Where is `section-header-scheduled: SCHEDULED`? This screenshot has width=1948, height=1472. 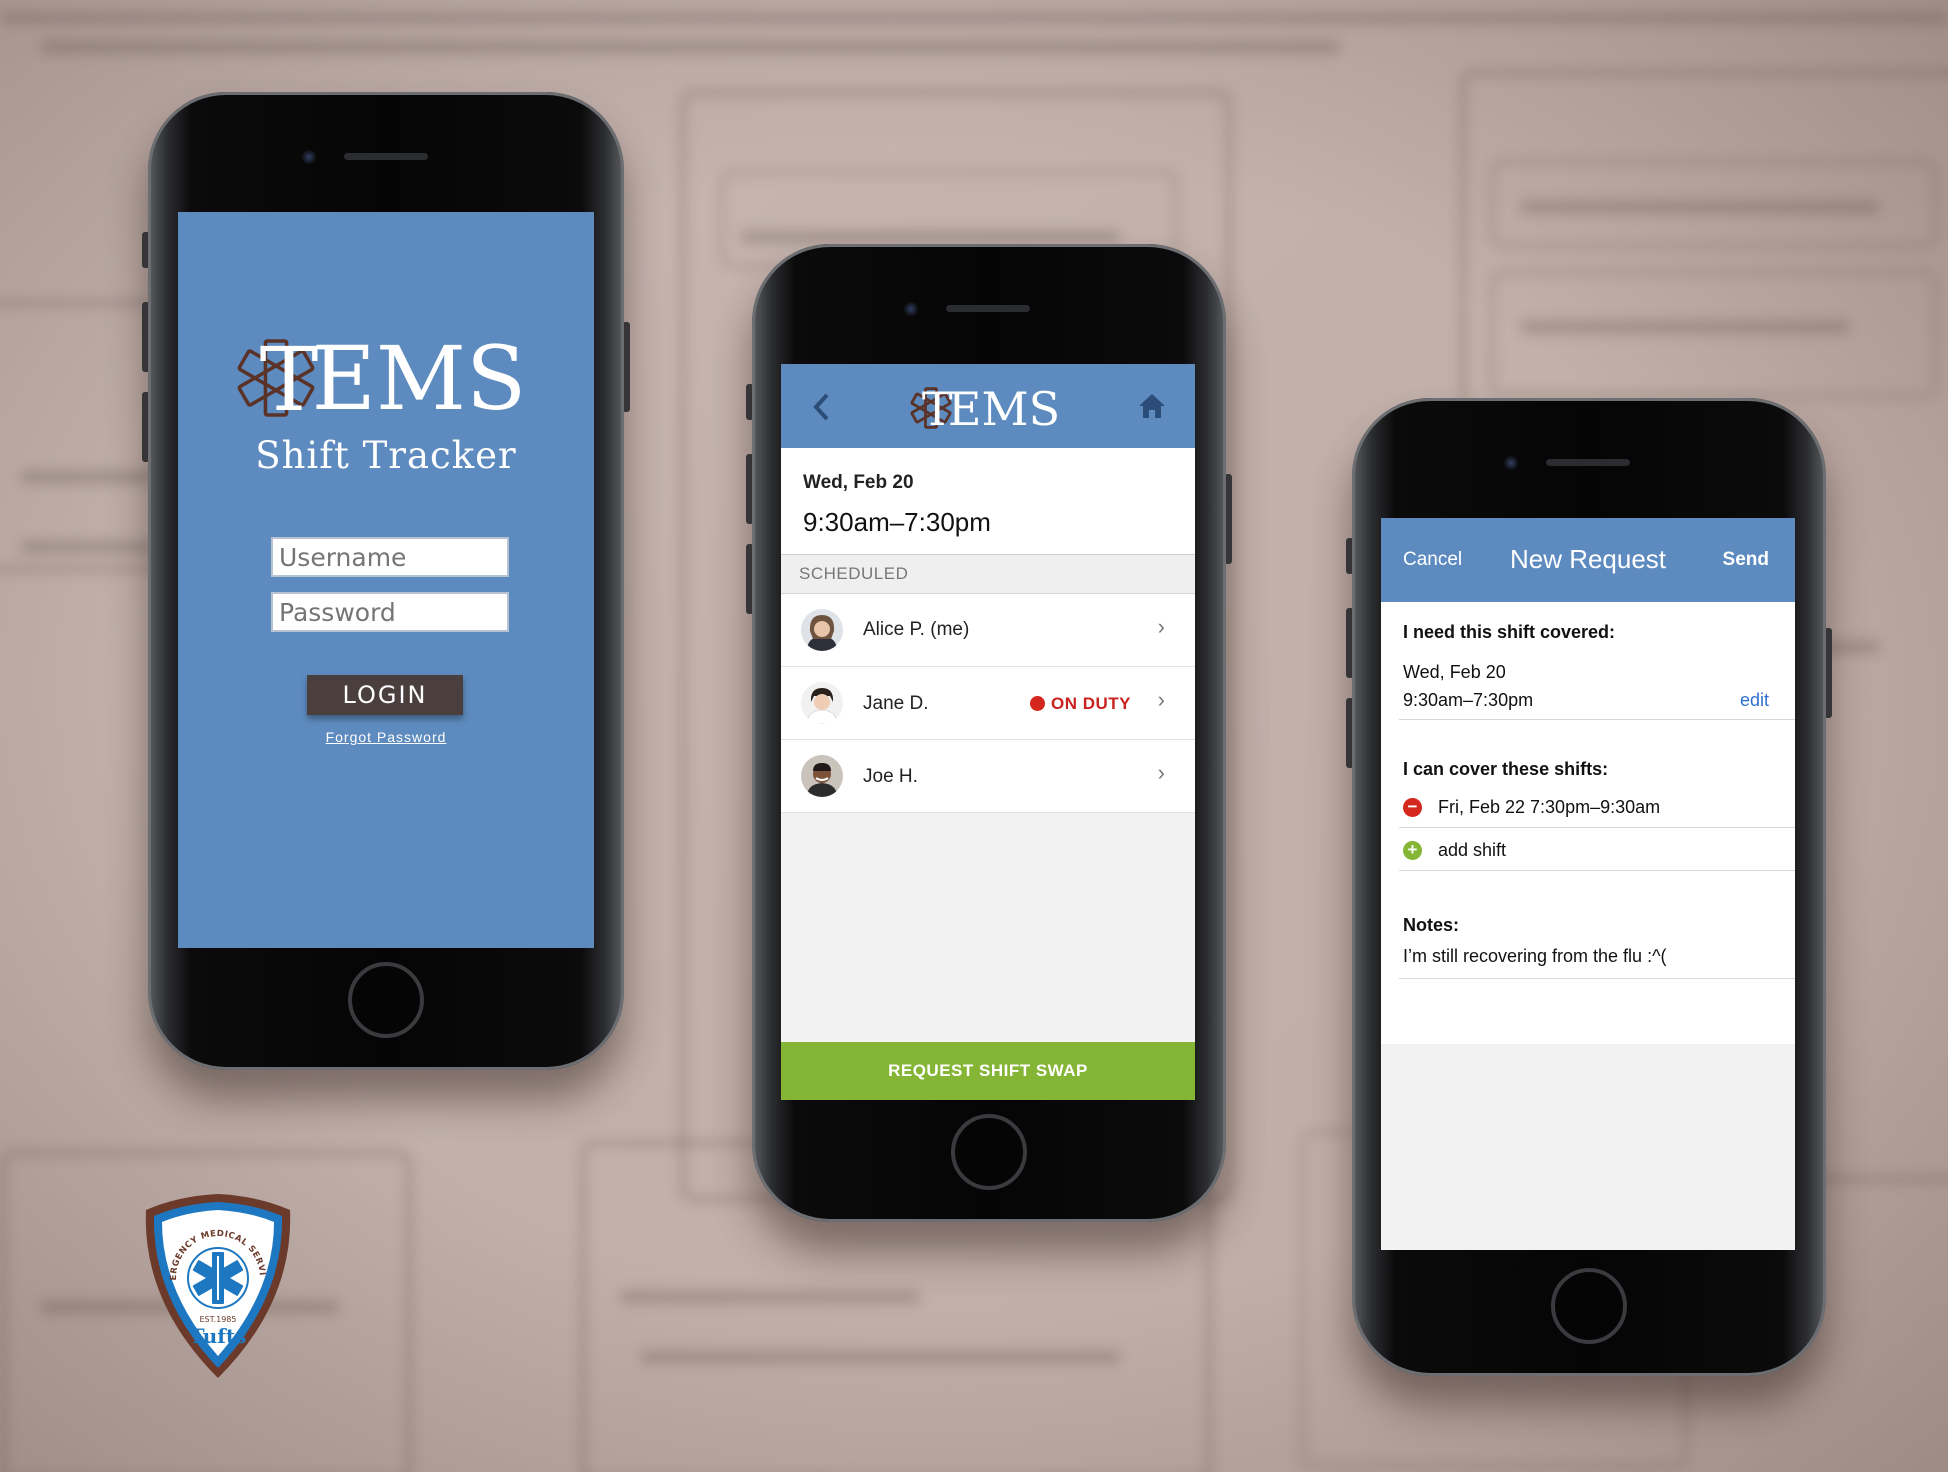
section-header-scheduled: SCHEDULED is located at coordinates (988, 574).